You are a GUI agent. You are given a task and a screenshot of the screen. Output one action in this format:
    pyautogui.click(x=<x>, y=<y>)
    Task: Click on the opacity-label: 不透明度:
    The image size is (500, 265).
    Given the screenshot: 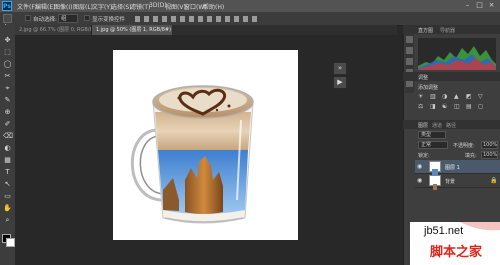 What is the action you would take?
    pyautogui.click(x=464, y=146)
    